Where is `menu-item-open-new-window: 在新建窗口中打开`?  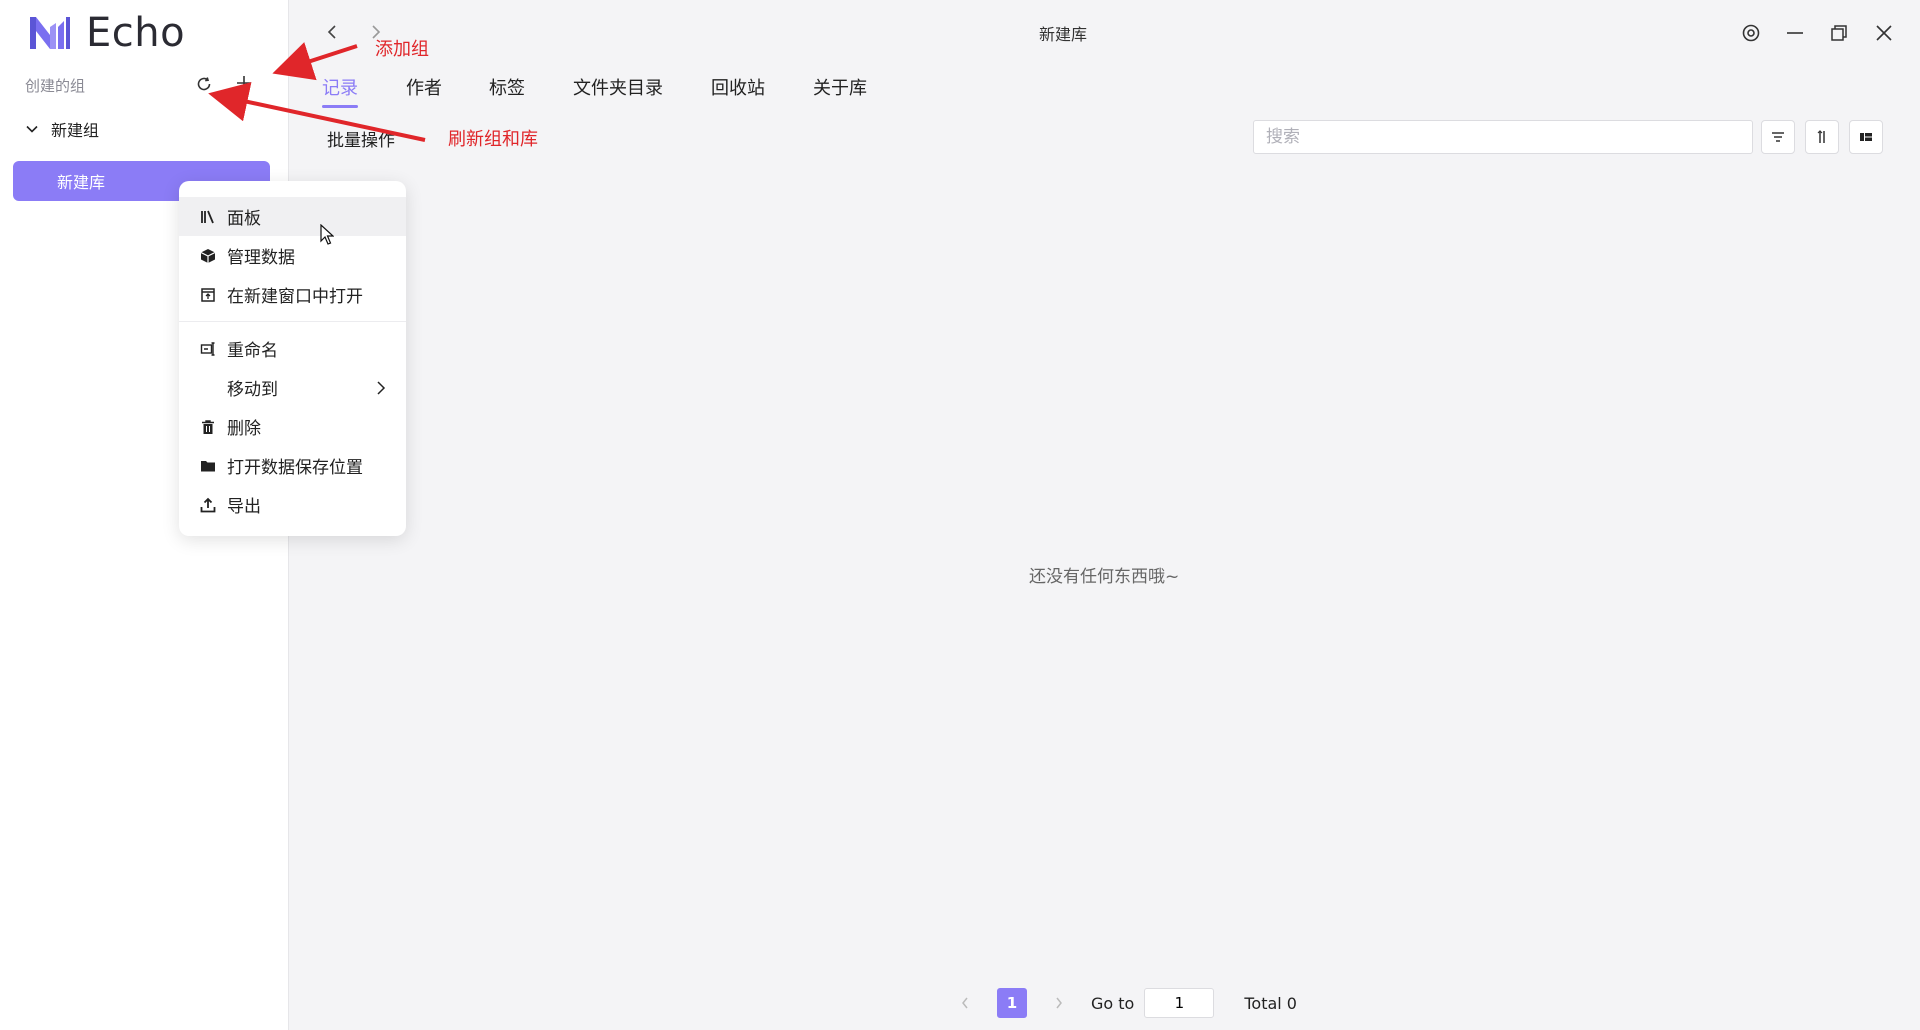
menu-item-open-new-window: 在新建窗口中打开 is located at coordinates (292, 294).